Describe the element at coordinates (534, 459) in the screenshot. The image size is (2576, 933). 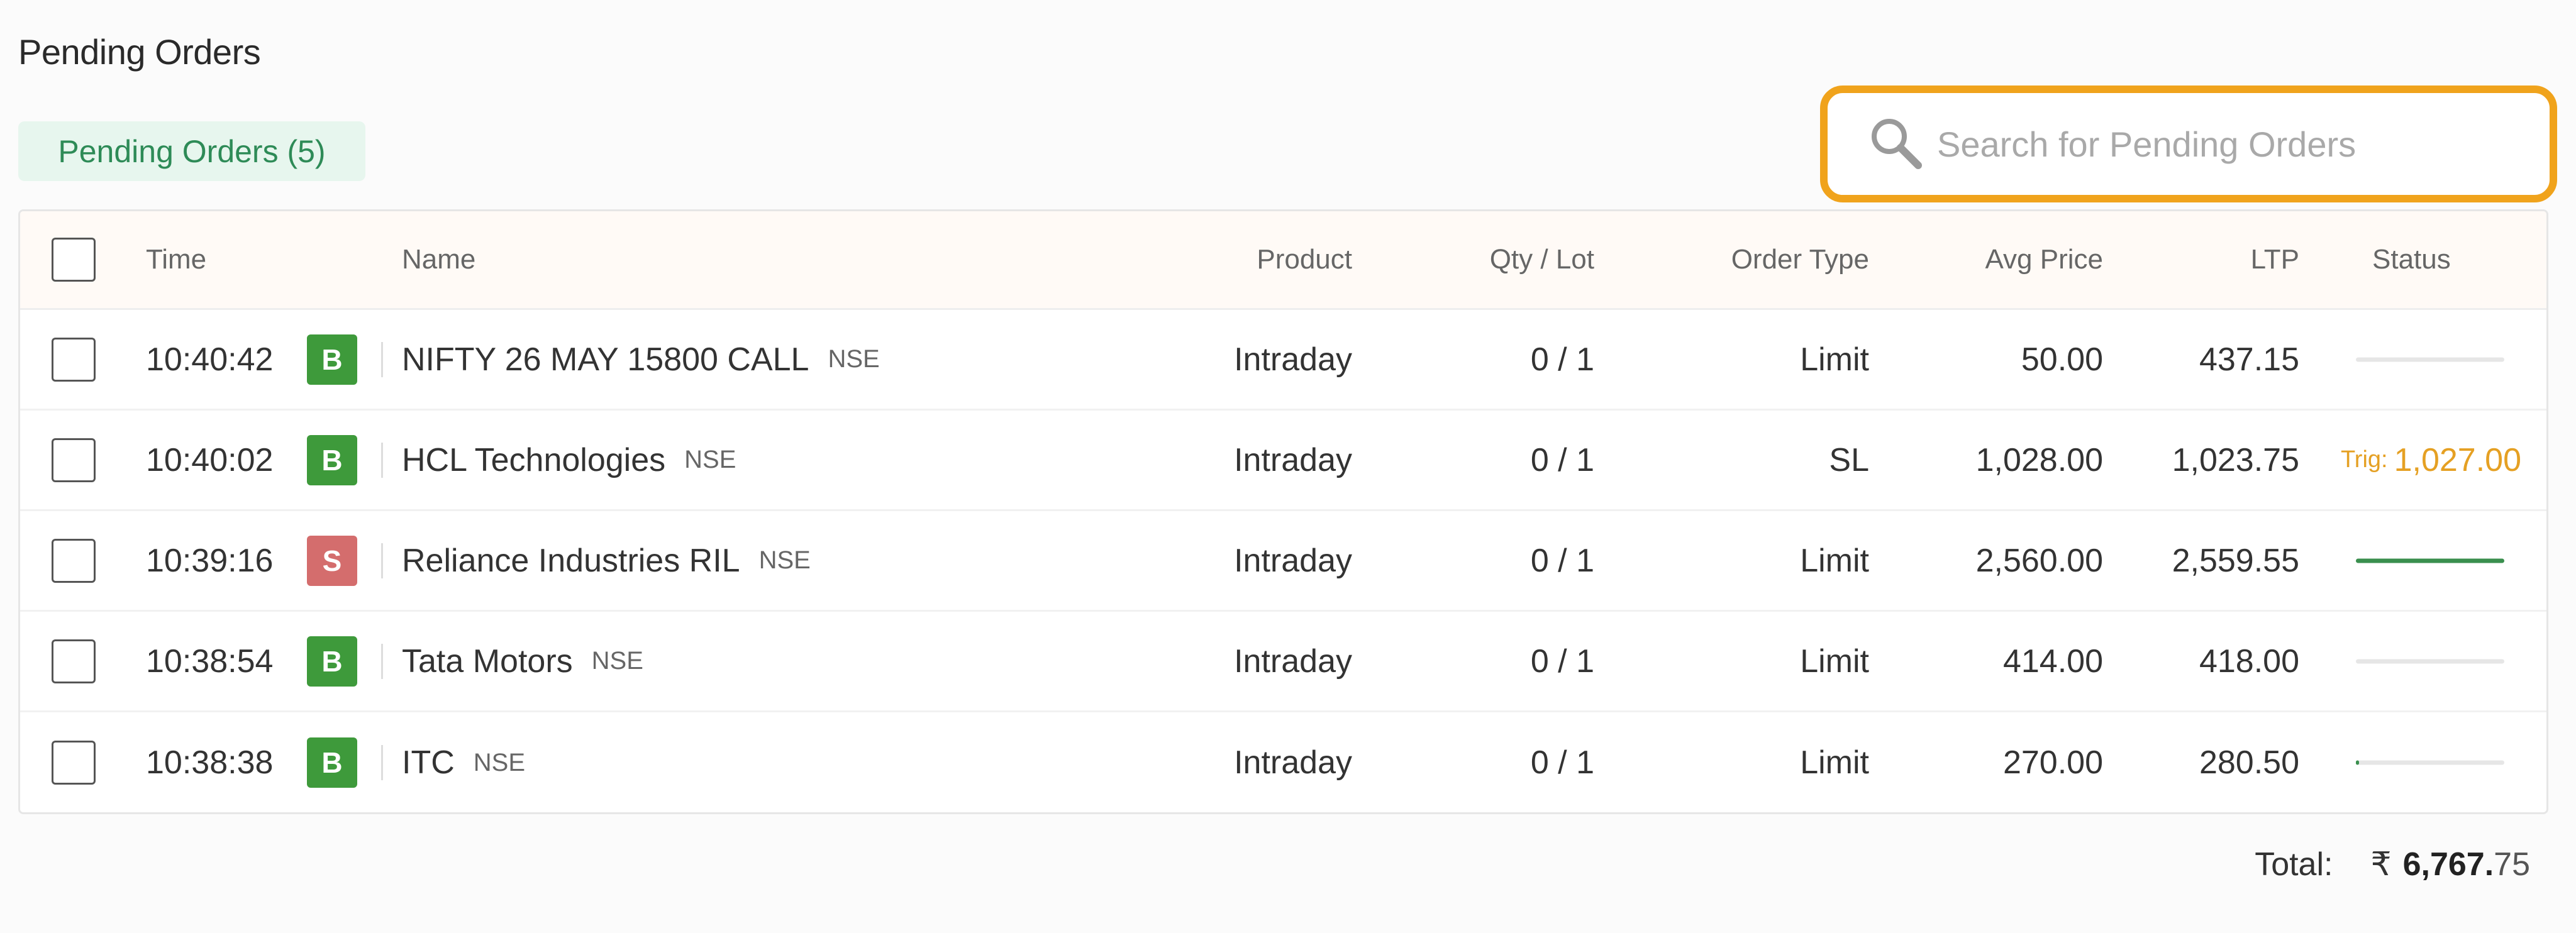
I see `instrument-name: HCL Technologies` at that location.